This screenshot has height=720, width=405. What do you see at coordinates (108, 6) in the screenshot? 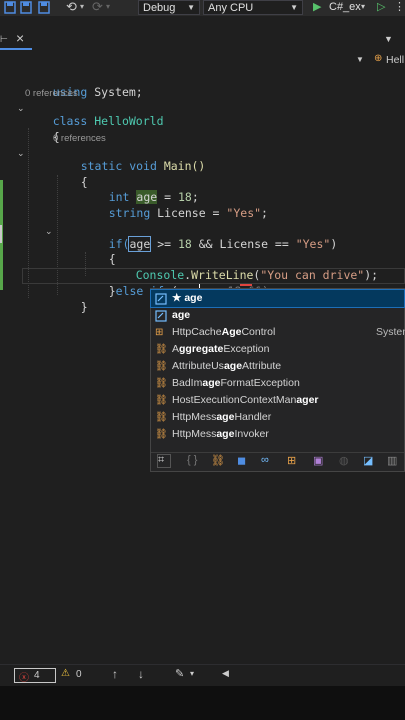
I see `redo-dropdown-icon: ▾` at bounding box center [108, 6].